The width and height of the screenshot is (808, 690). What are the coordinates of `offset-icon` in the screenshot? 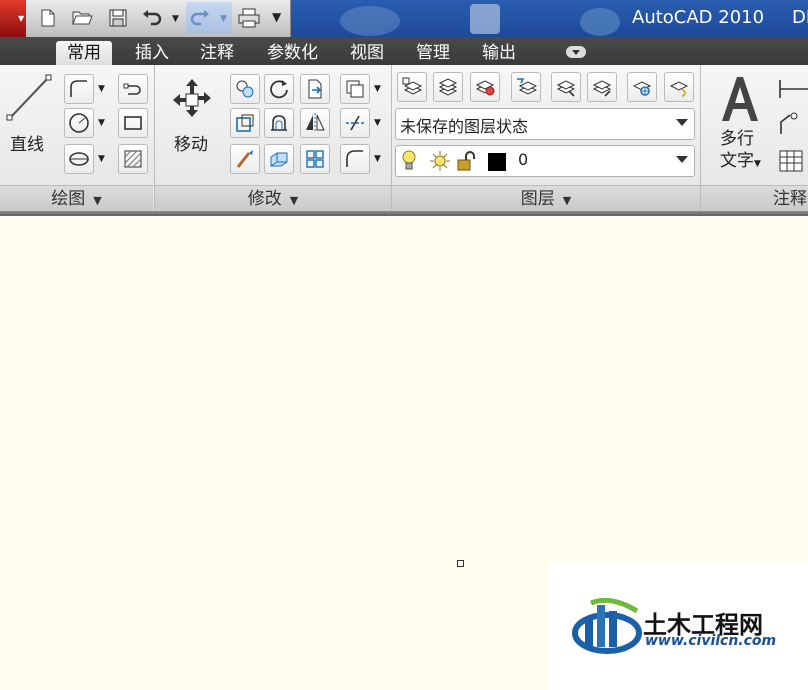 It's located at (279, 159).